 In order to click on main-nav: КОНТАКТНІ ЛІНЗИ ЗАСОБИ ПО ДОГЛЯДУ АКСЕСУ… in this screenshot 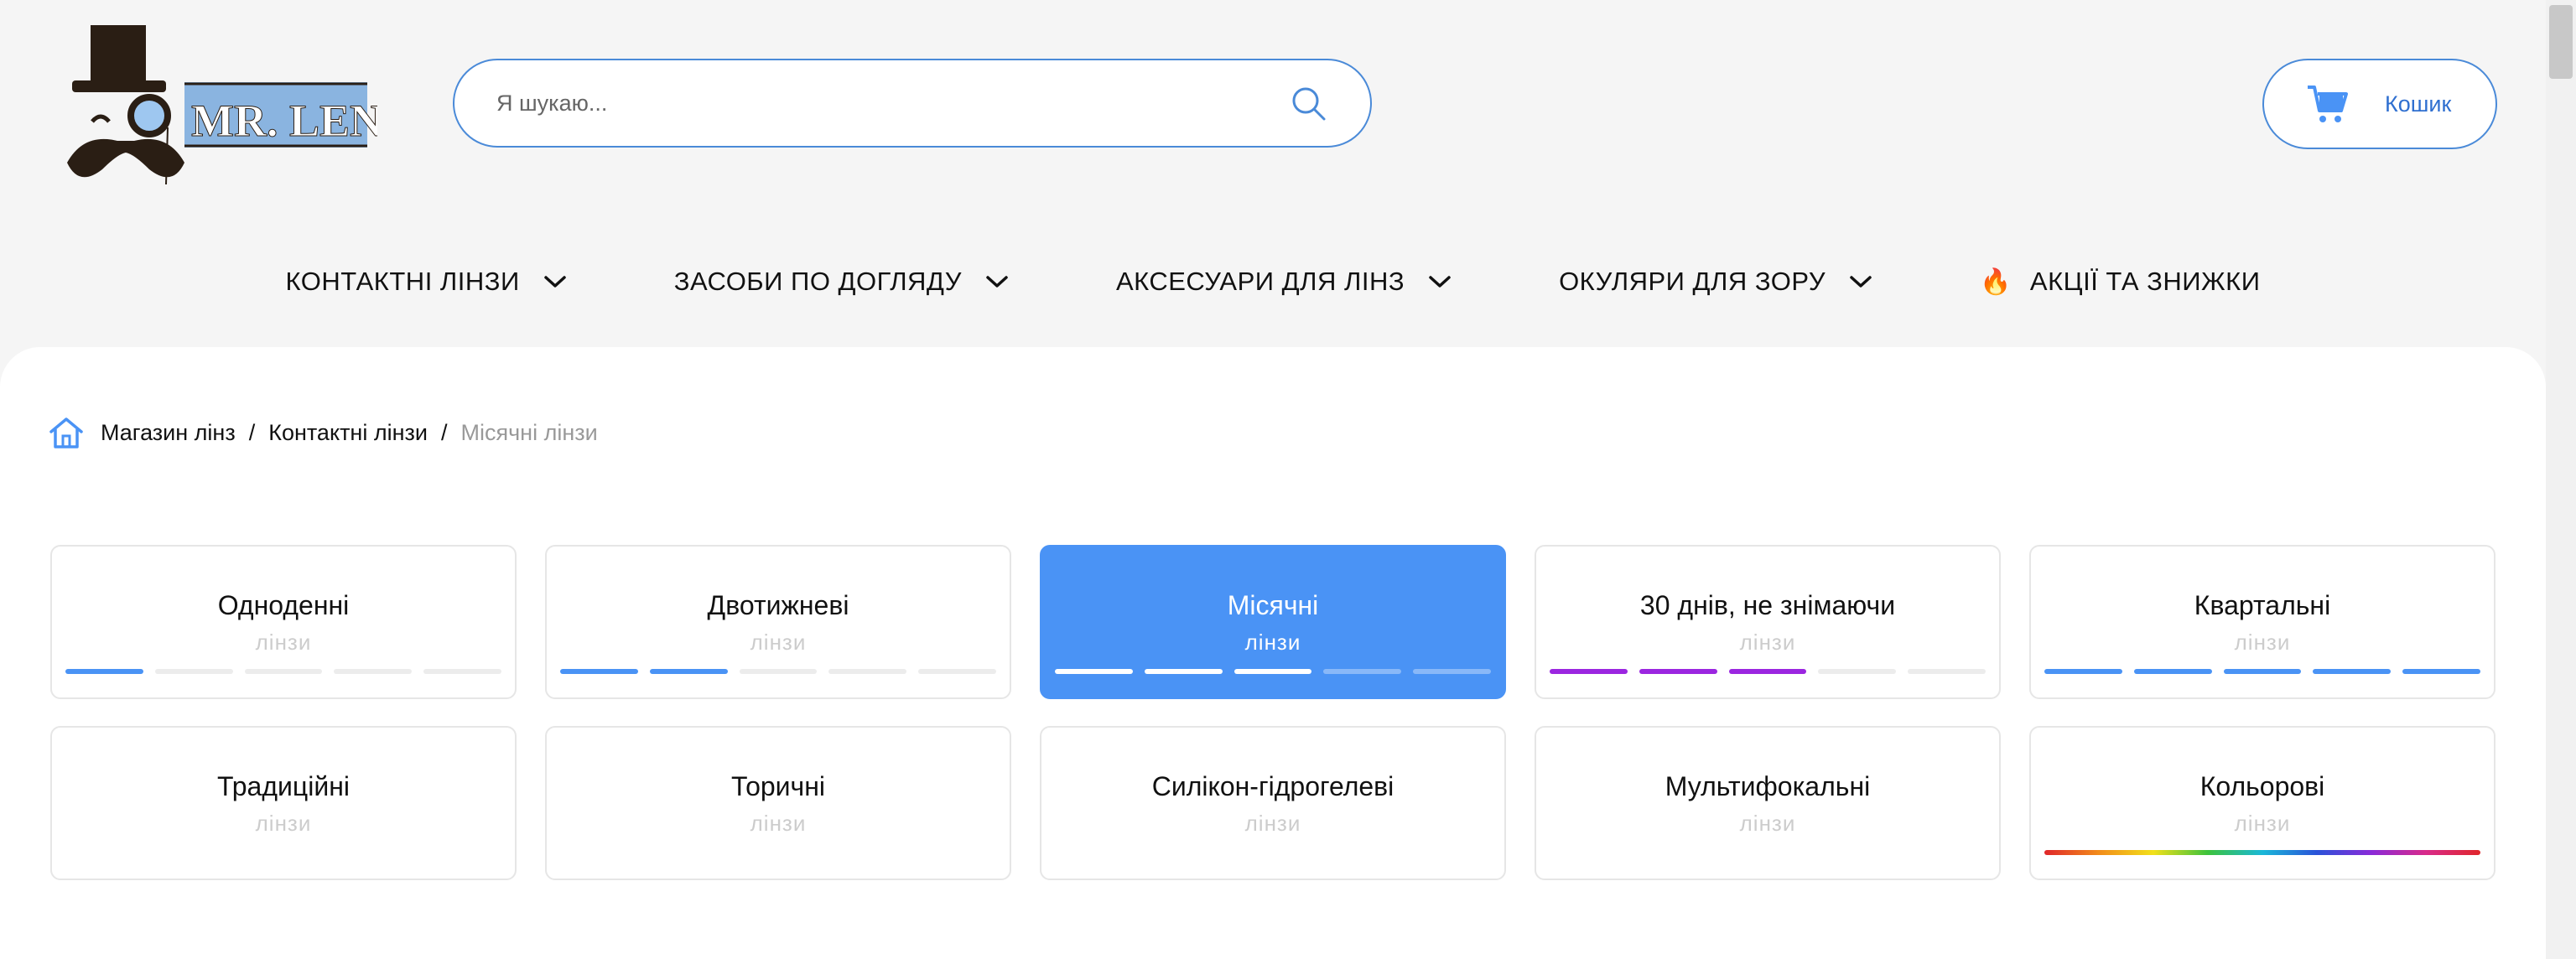, I will do `click(1273, 282)`.